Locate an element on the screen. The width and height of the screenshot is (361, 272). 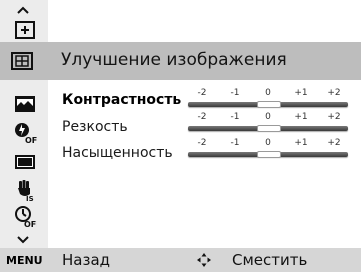
saturation-slider: -2 -1 0 +1 +2 is located at coordinates (268, 149).